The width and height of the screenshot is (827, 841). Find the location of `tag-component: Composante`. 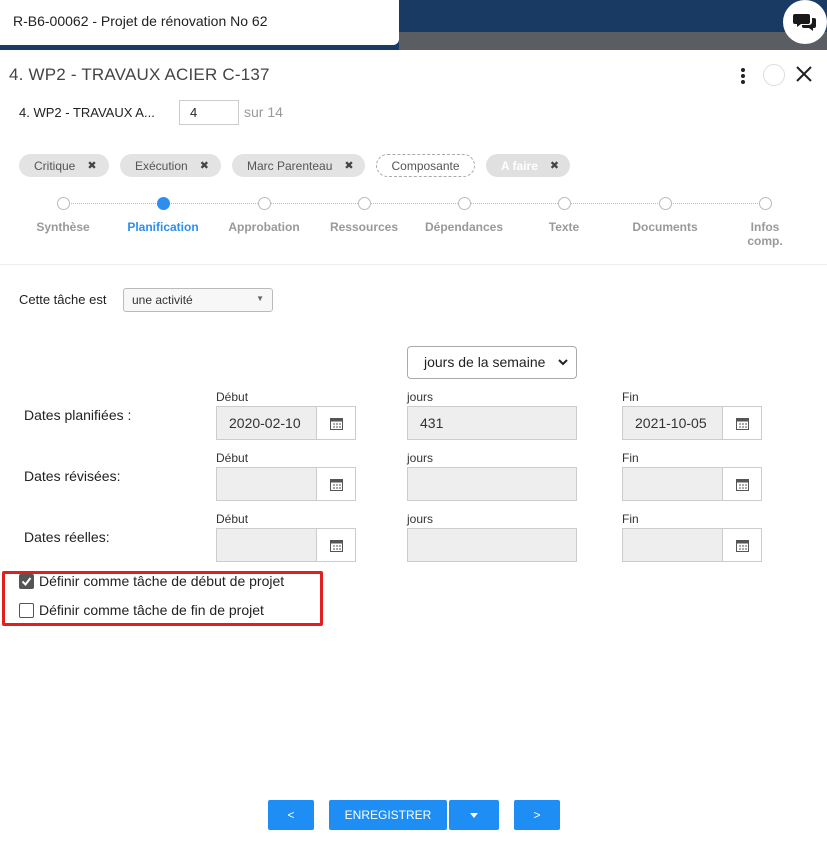

tag-component: Composante is located at coordinates (425, 165).